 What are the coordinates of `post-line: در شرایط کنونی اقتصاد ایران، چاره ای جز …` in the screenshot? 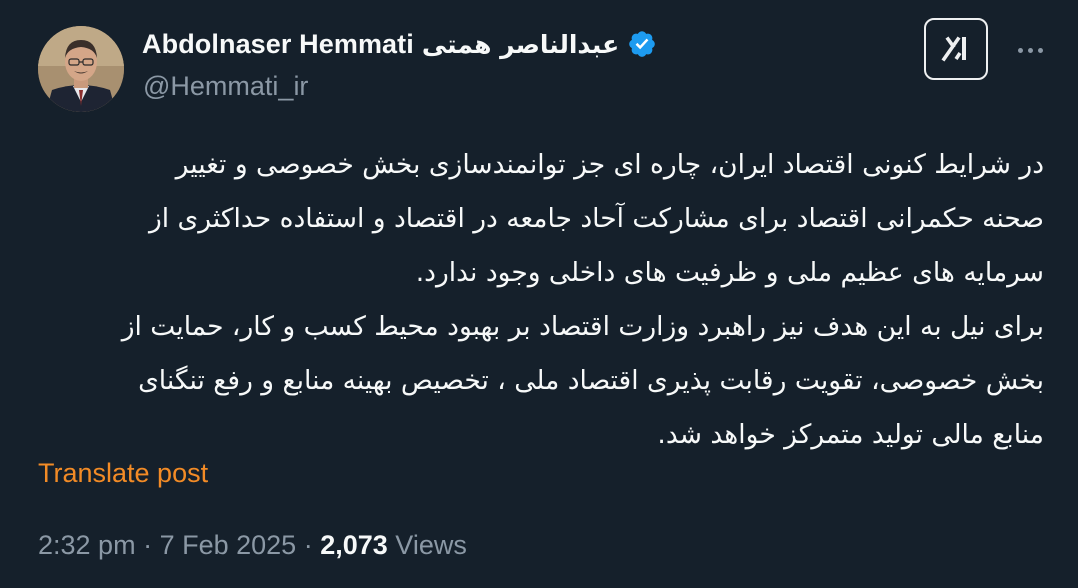 It's located at (609, 164).